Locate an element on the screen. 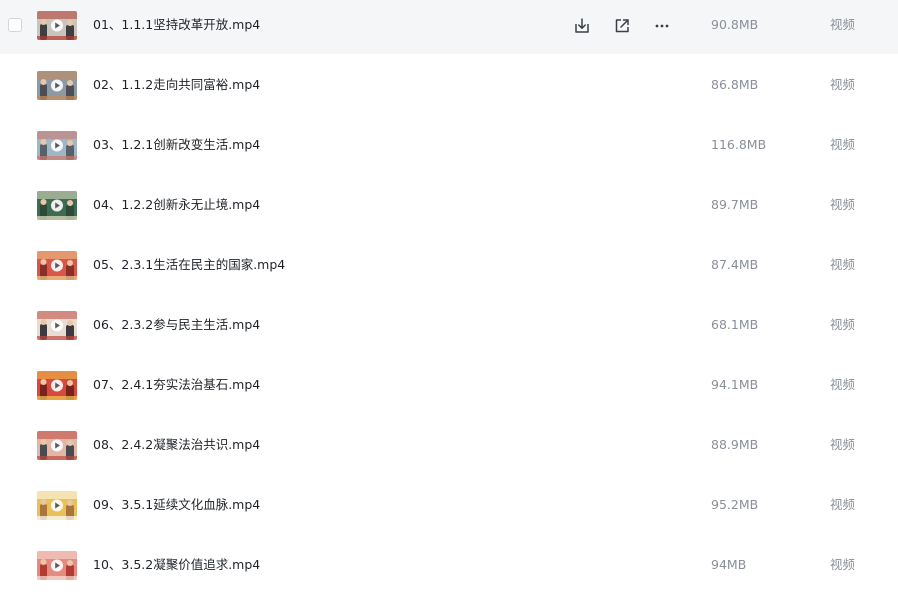 The height and width of the screenshot is (594, 898). download-icon is located at coordinates (582, 26).